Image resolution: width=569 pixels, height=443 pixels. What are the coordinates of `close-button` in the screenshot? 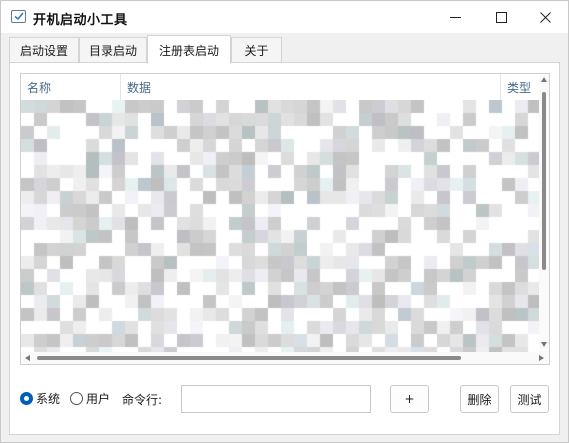 It's located at (545, 17).